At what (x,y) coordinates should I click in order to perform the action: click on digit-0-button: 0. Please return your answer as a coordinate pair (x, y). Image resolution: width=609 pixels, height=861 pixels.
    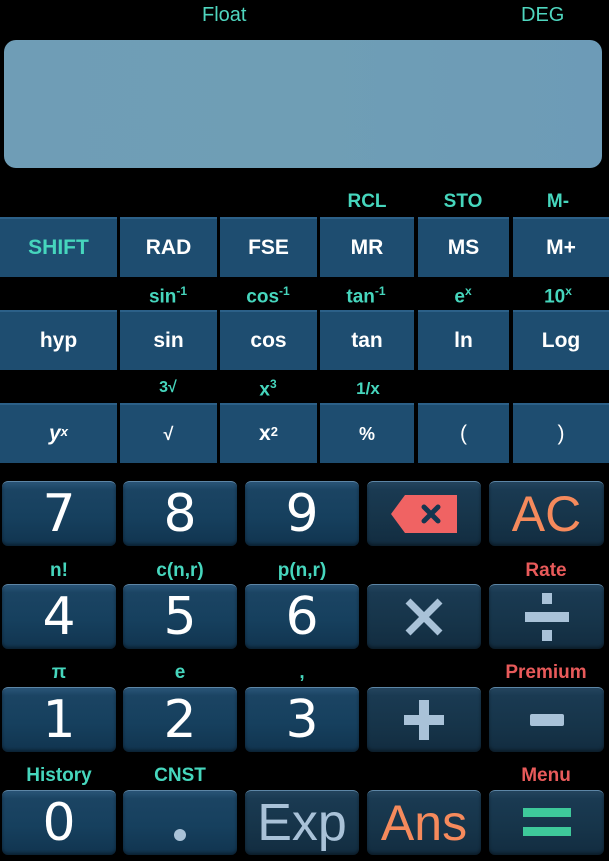
    Looking at the image, I should click on (59, 822).